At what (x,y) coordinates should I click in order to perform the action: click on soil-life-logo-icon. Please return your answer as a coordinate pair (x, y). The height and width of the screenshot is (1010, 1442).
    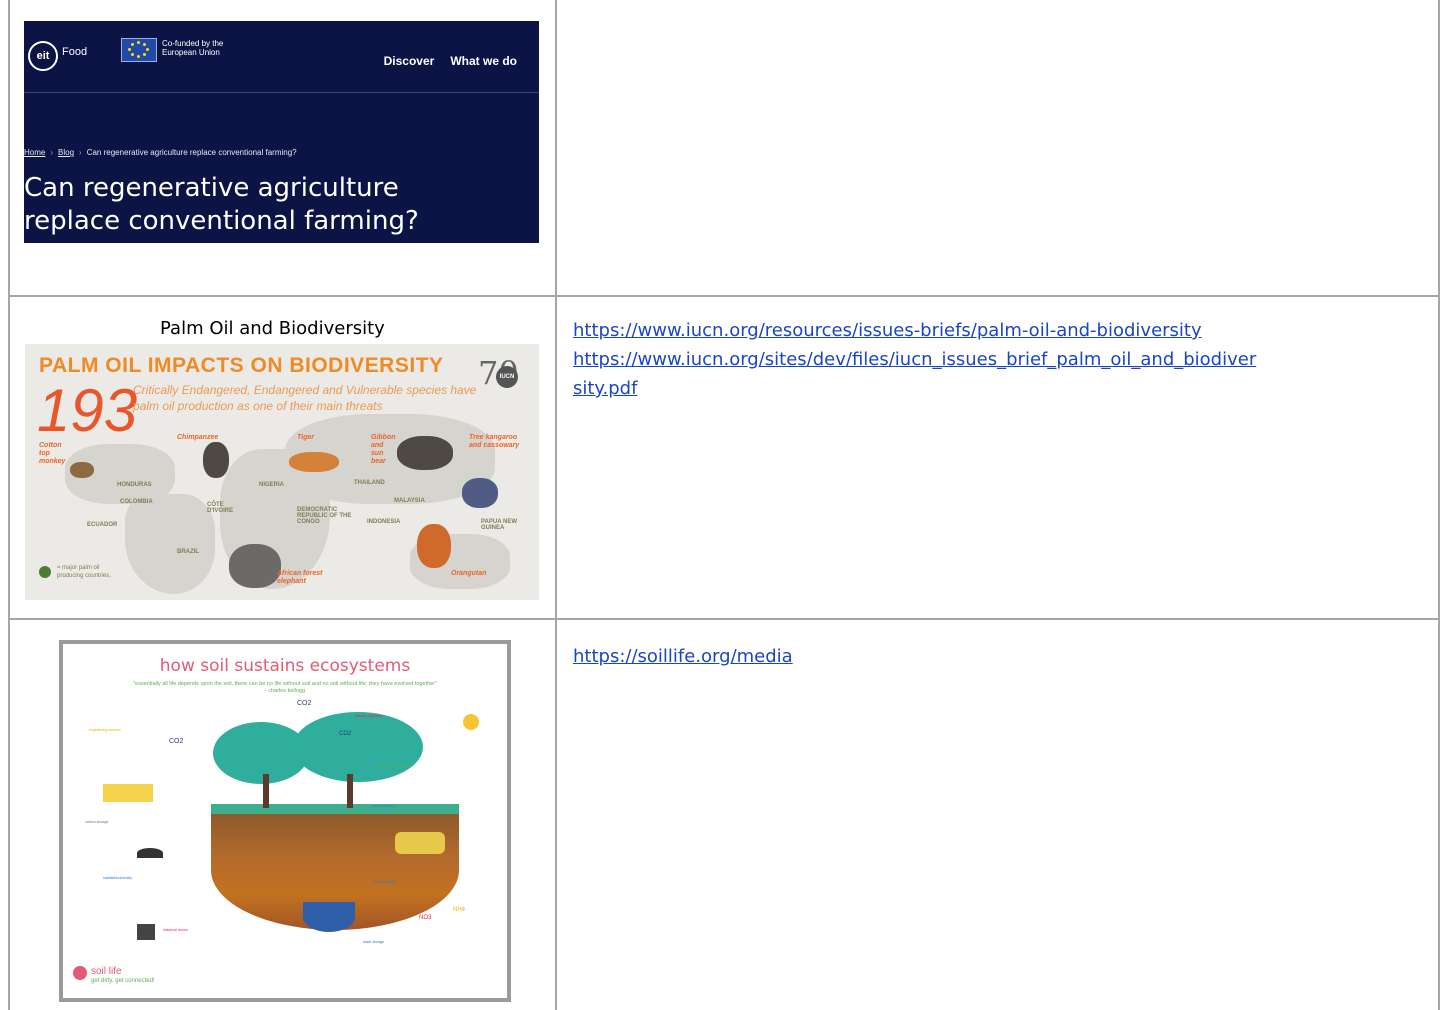
    Looking at the image, I should click on (80, 973).